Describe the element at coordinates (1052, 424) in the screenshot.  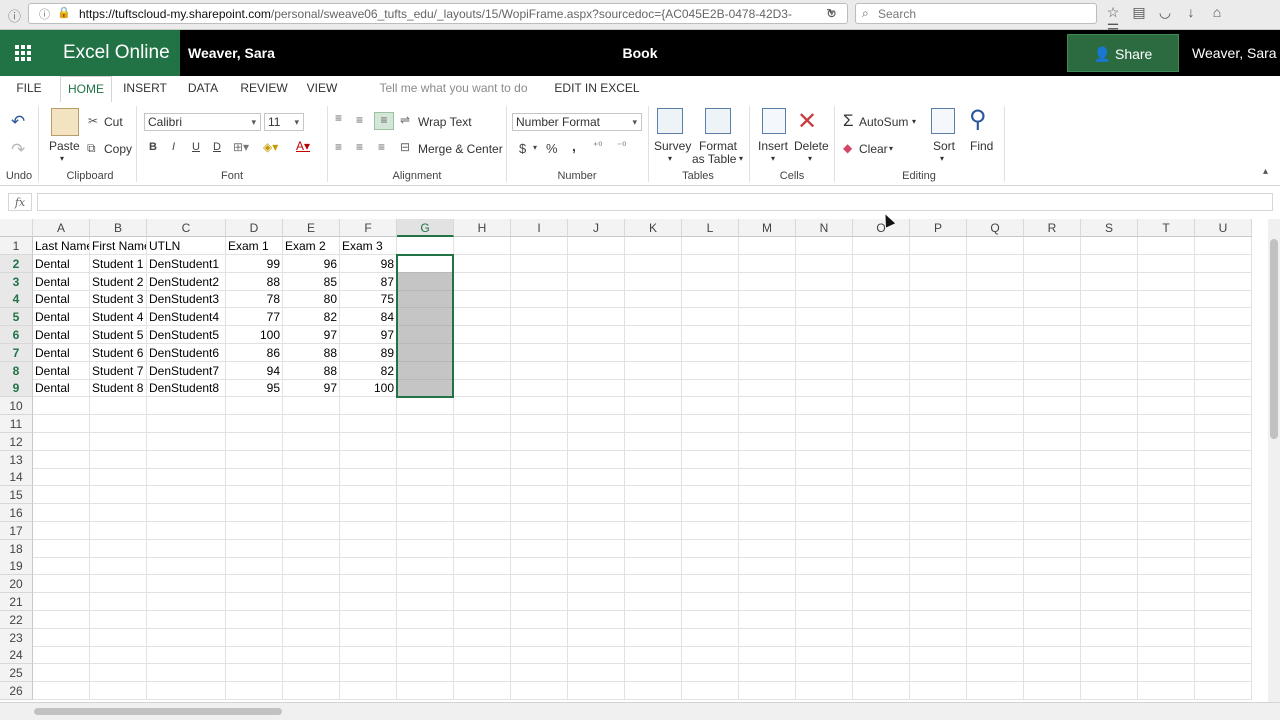
I see `cell-r11` at that location.